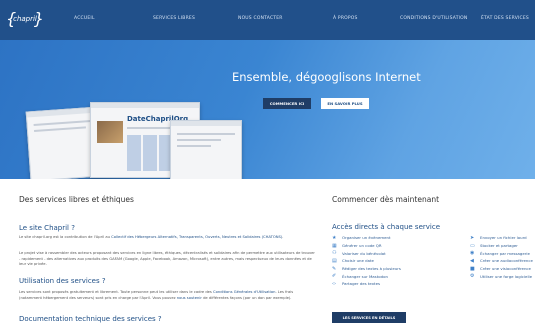 Image resolution: width=535 pixels, height=323 pixels. I want to click on video-icon: ■, so click(472, 268).